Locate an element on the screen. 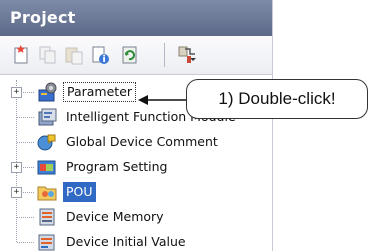  program-setting-icon is located at coordinates (47, 167).